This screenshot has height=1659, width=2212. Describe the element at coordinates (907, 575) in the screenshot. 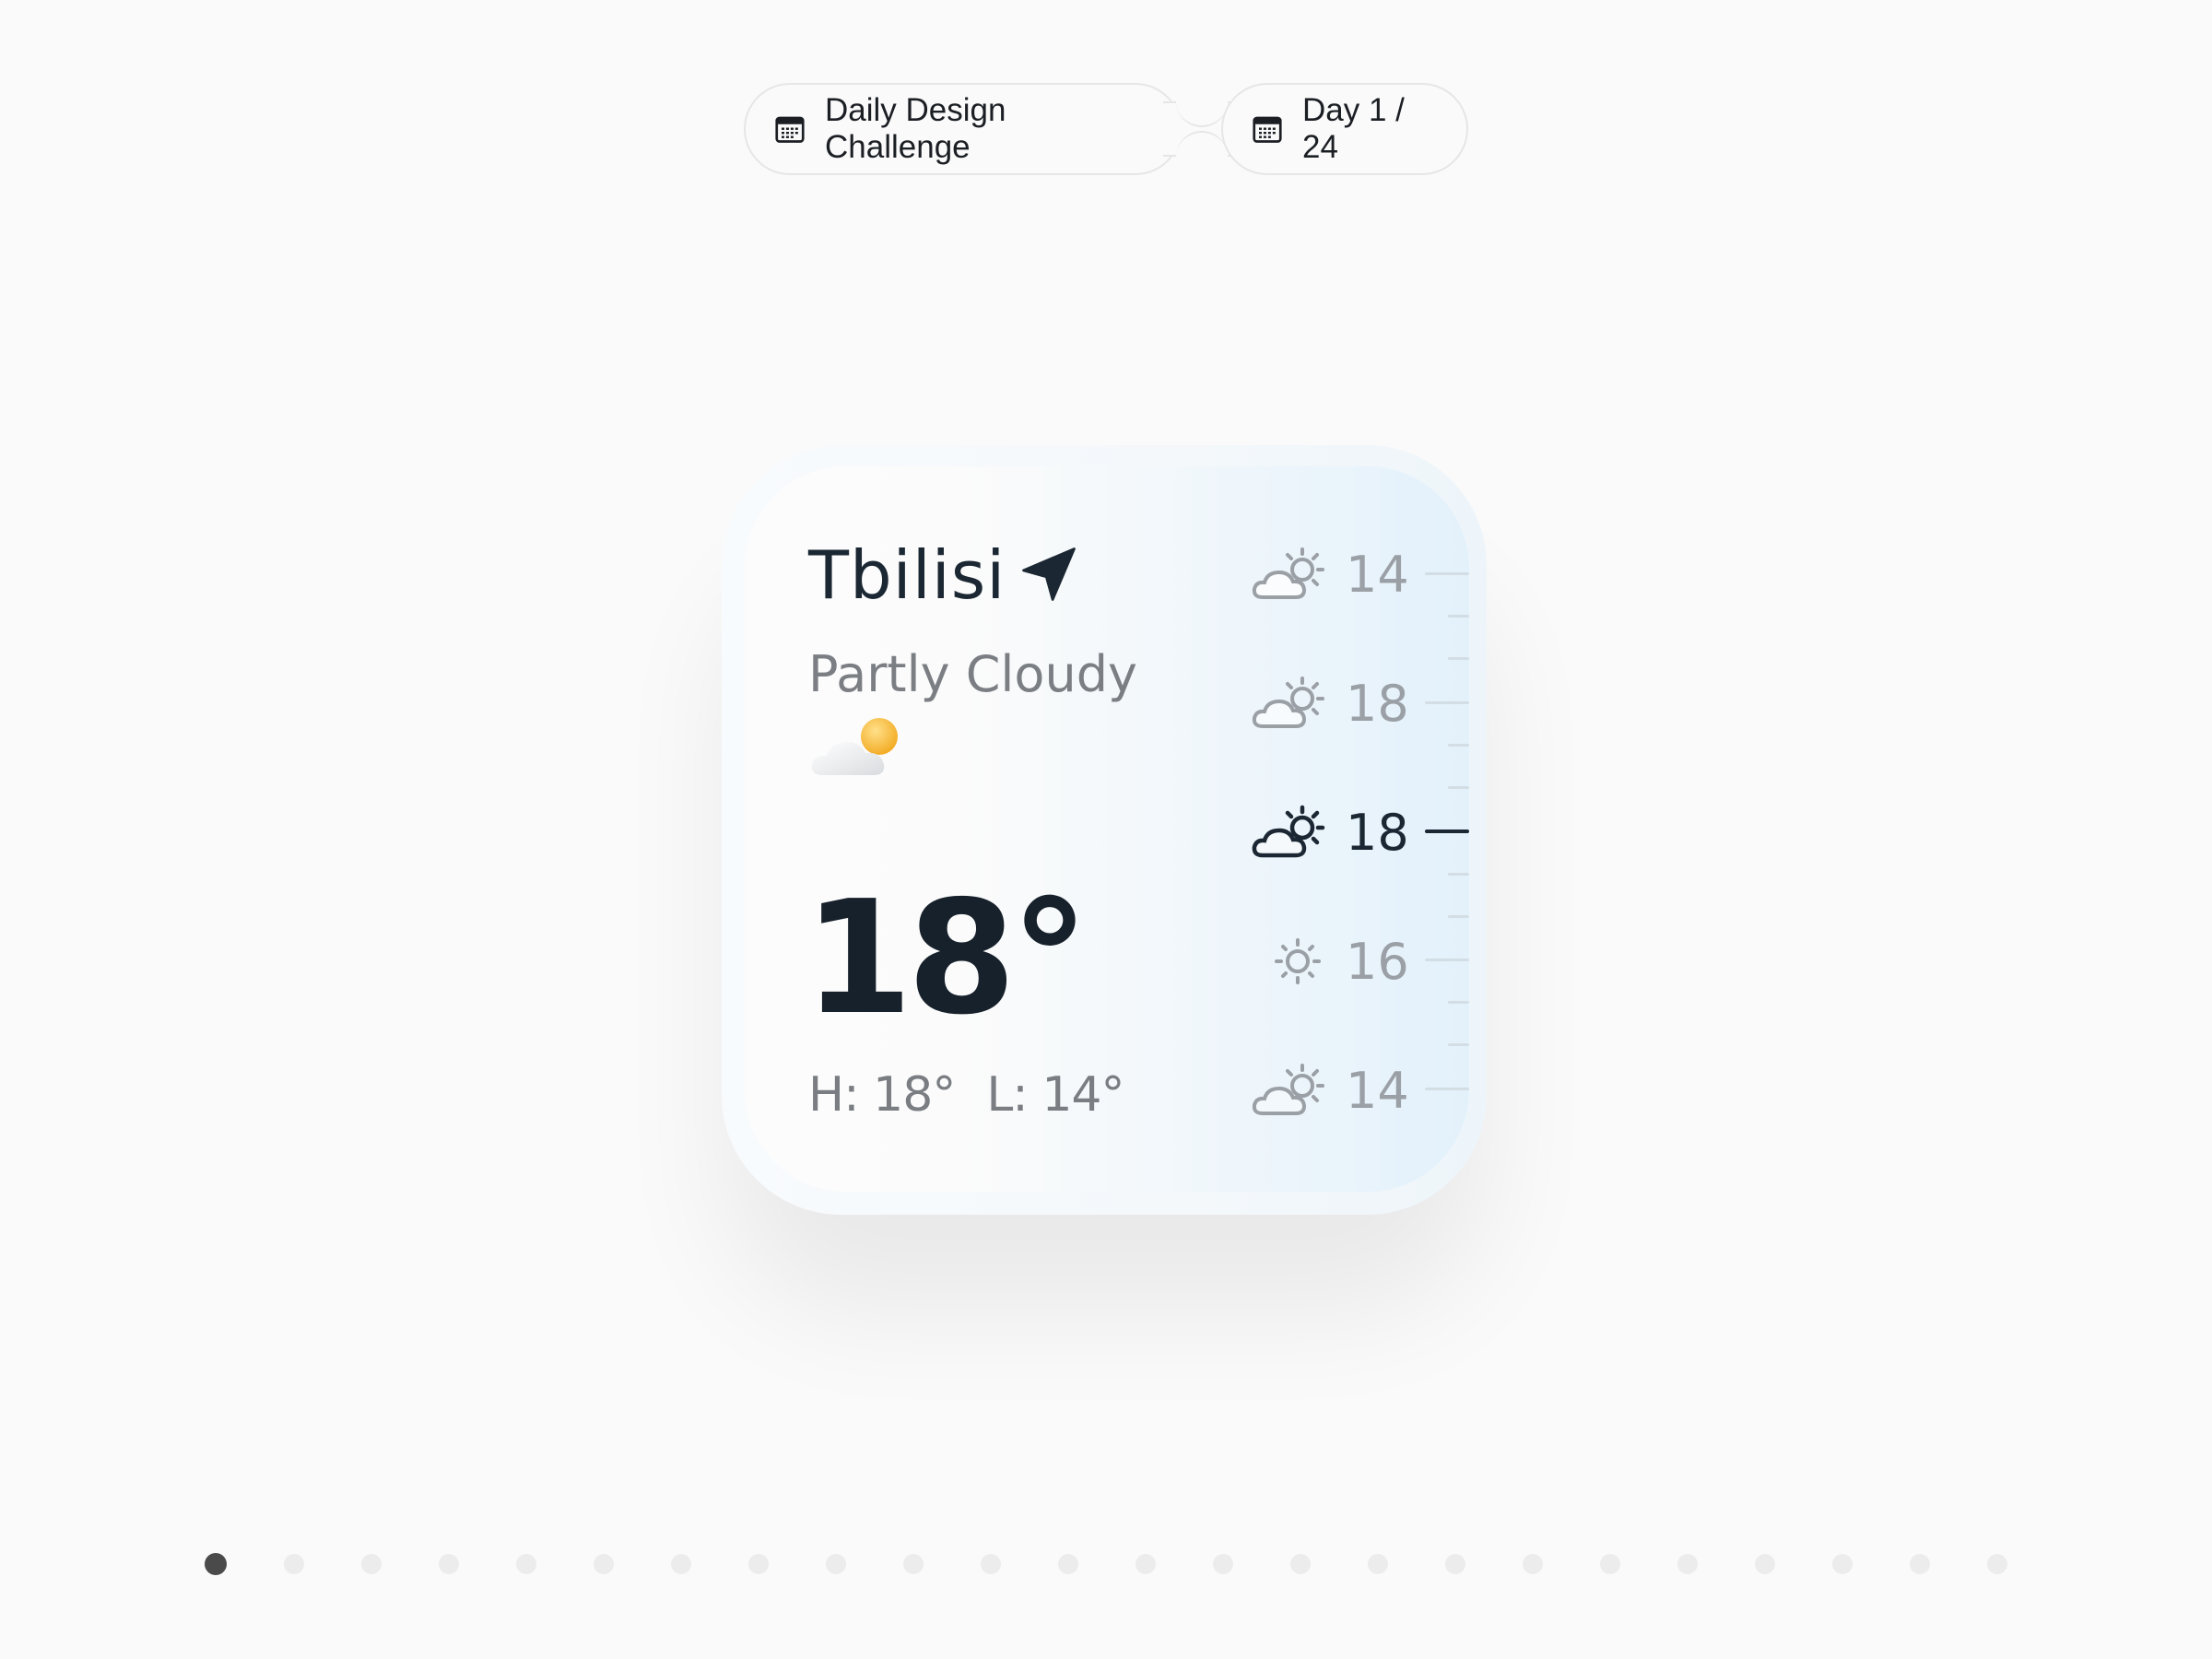

I see `city-name: Tbilisi` at that location.